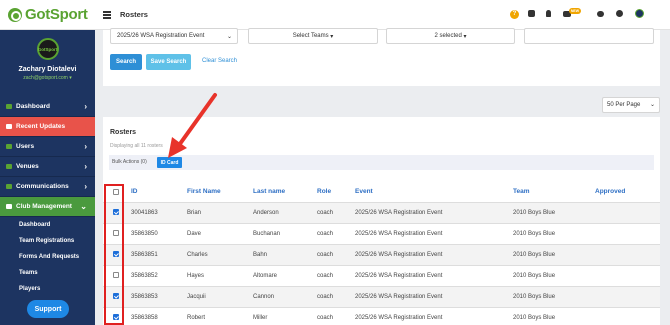  Describe the element at coordinates (382, 15) in the screenshot. I see `top-bar: Rosters ? NEW` at that location.